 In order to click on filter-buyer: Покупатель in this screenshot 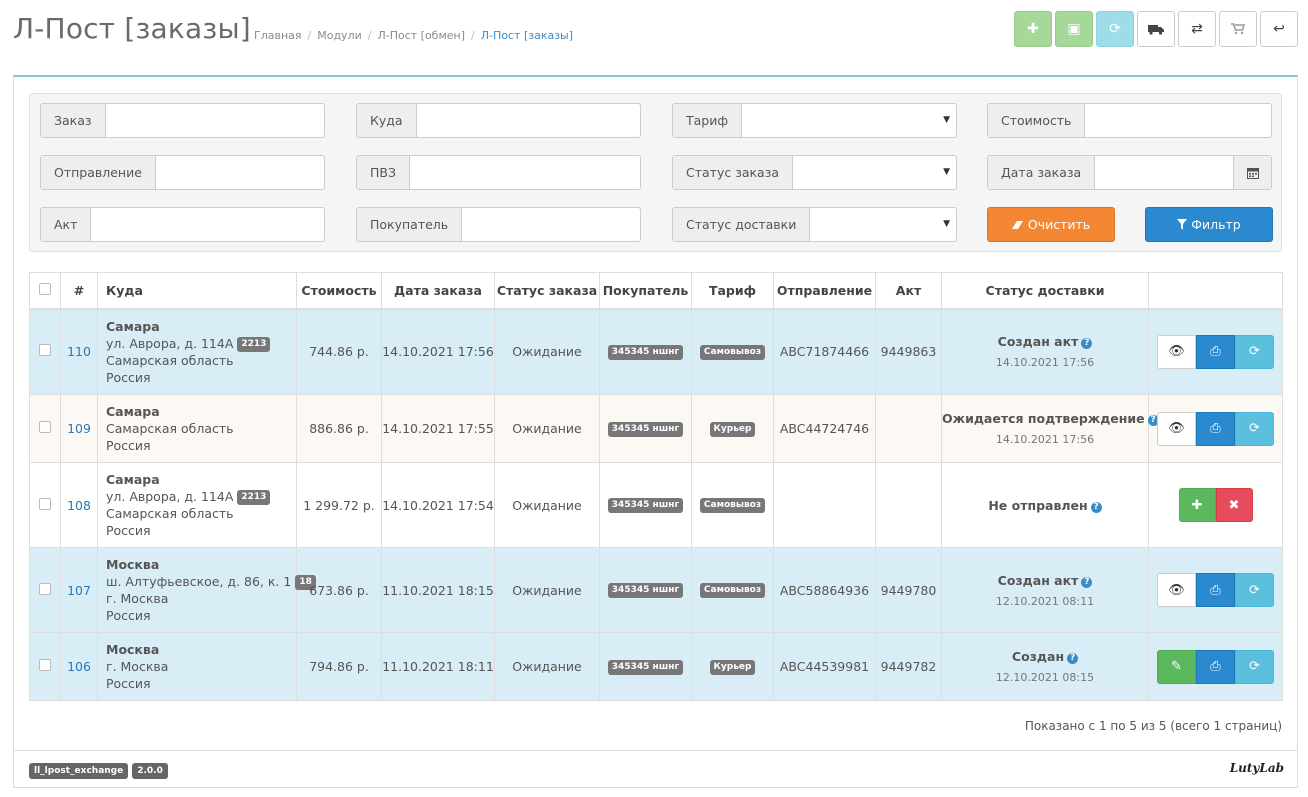, I will do `click(498, 224)`.